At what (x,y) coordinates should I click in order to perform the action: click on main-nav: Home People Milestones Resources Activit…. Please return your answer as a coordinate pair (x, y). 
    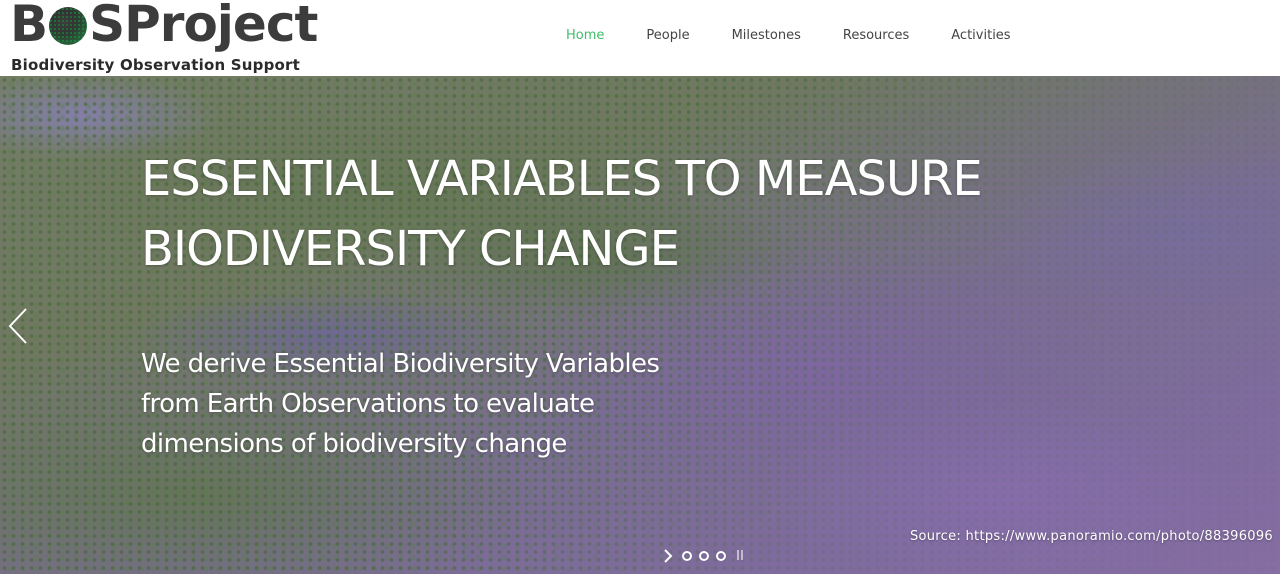
    Looking at the image, I should click on (788, 36).